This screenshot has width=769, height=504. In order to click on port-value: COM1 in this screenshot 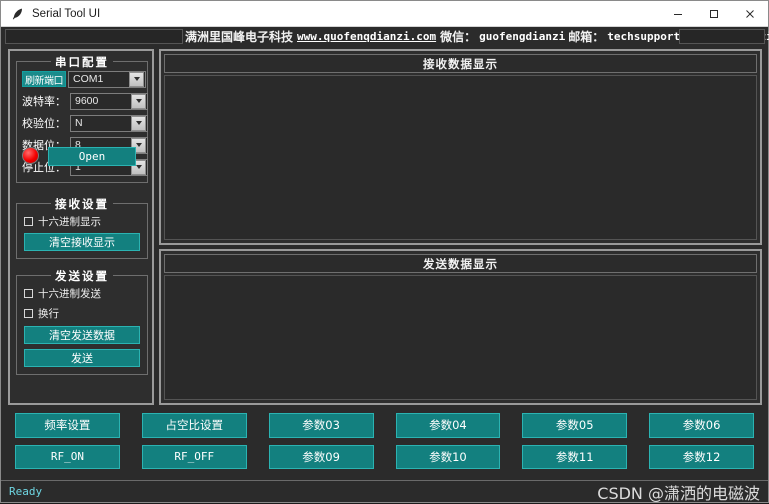, I will do `click(88, 79)`.